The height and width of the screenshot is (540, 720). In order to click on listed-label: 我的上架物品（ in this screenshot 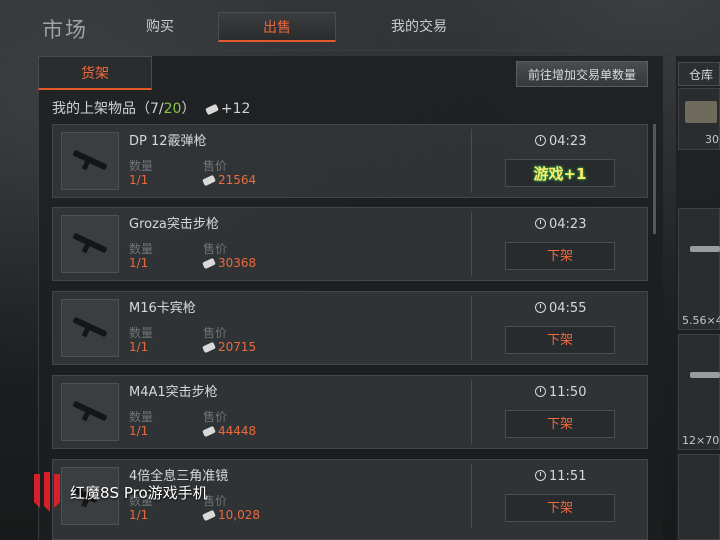, I will do `click(101, 109)`.